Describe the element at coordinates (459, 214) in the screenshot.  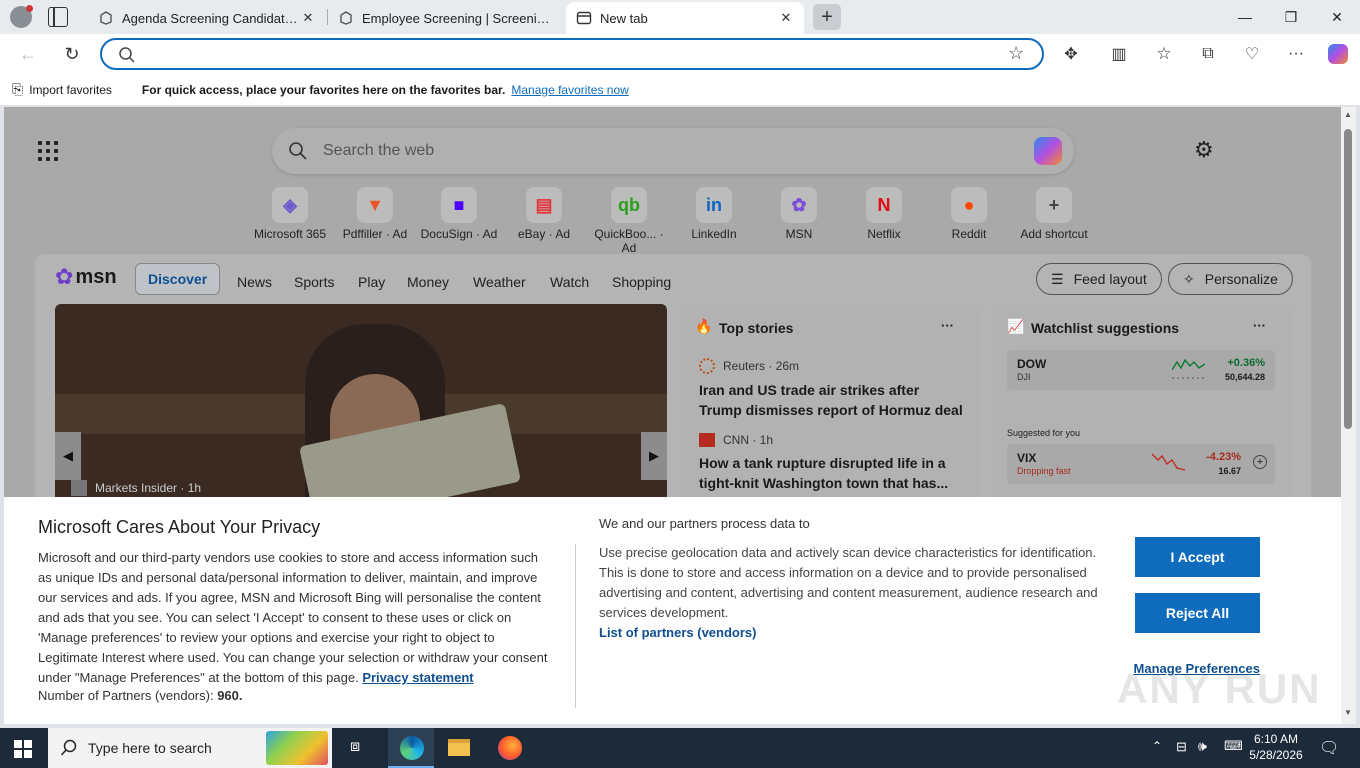
I see `shortcut-tile: ■ DocuSign · Ad` at that location.